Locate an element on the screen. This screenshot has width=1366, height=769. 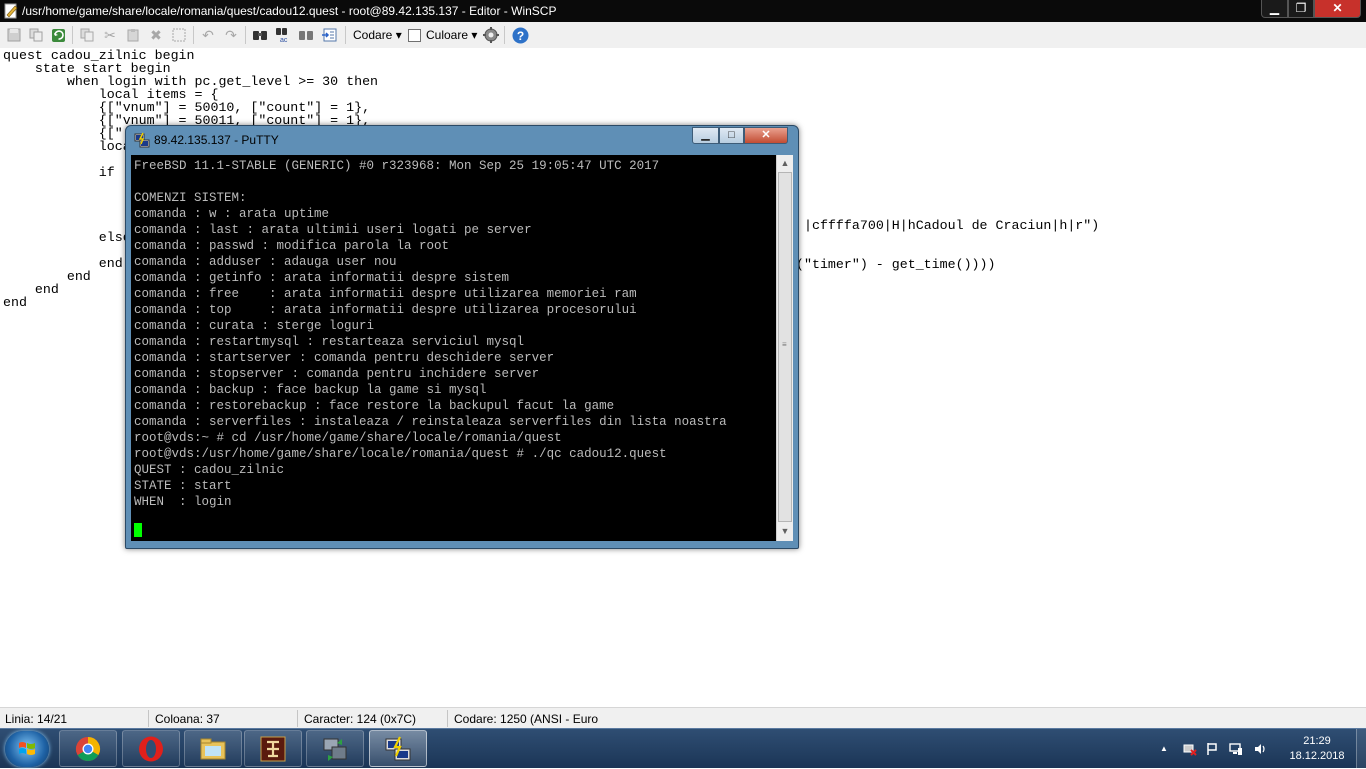
winscp-icon is located at coordinates (335, 749).